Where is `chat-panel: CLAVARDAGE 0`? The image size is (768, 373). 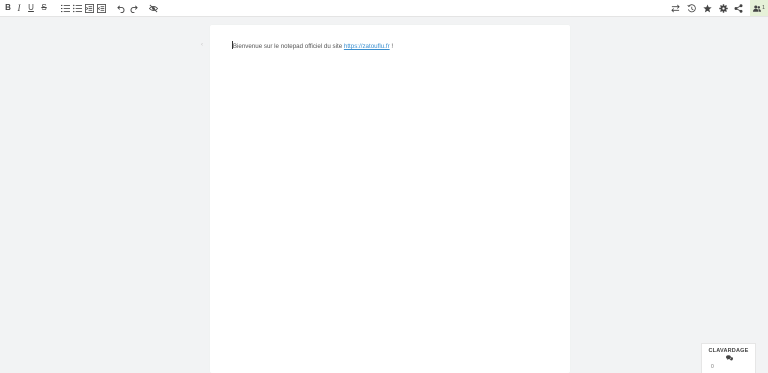 chat-panel: CLAVARDAGE 0 is located at coordinates (728, 358).